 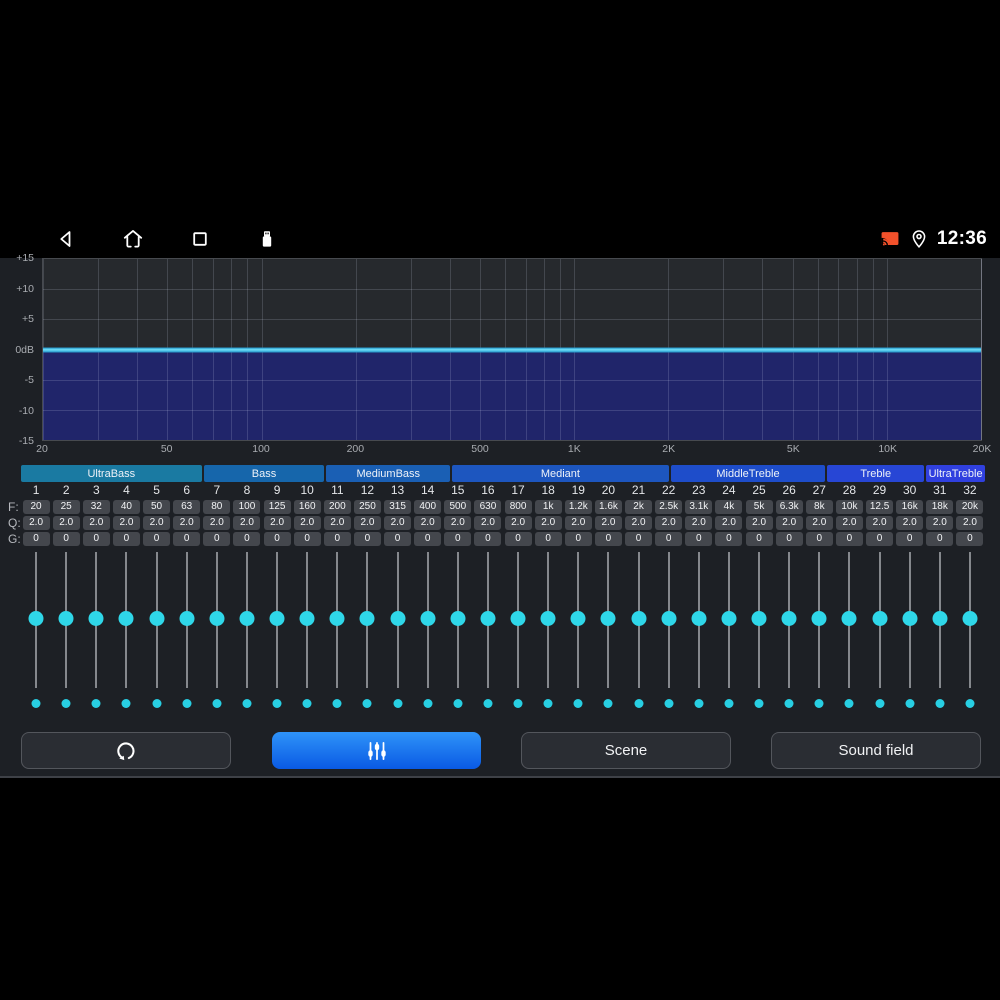 I want to click on recents-button, so click(x=200, y=239).